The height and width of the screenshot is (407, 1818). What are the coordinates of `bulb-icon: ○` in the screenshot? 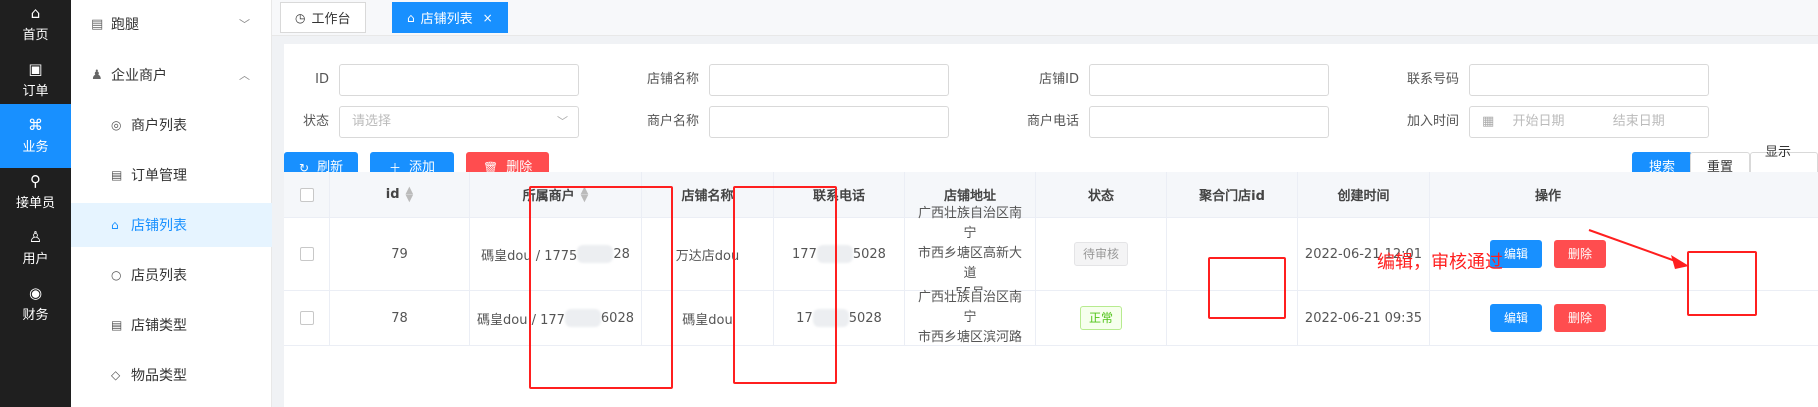 It's located at (116, 275).